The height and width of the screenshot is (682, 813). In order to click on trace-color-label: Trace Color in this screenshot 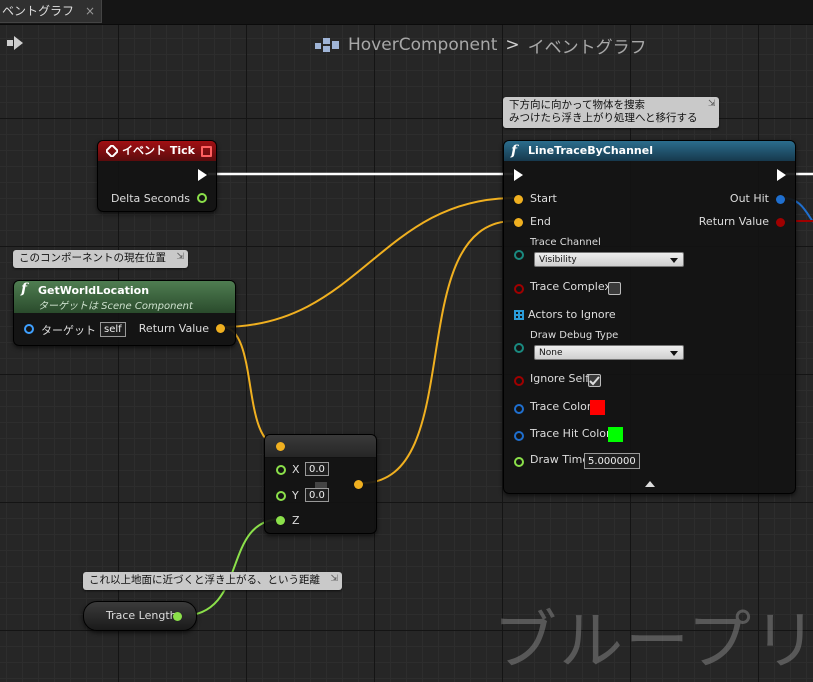, I will do `click(561, 406)`.